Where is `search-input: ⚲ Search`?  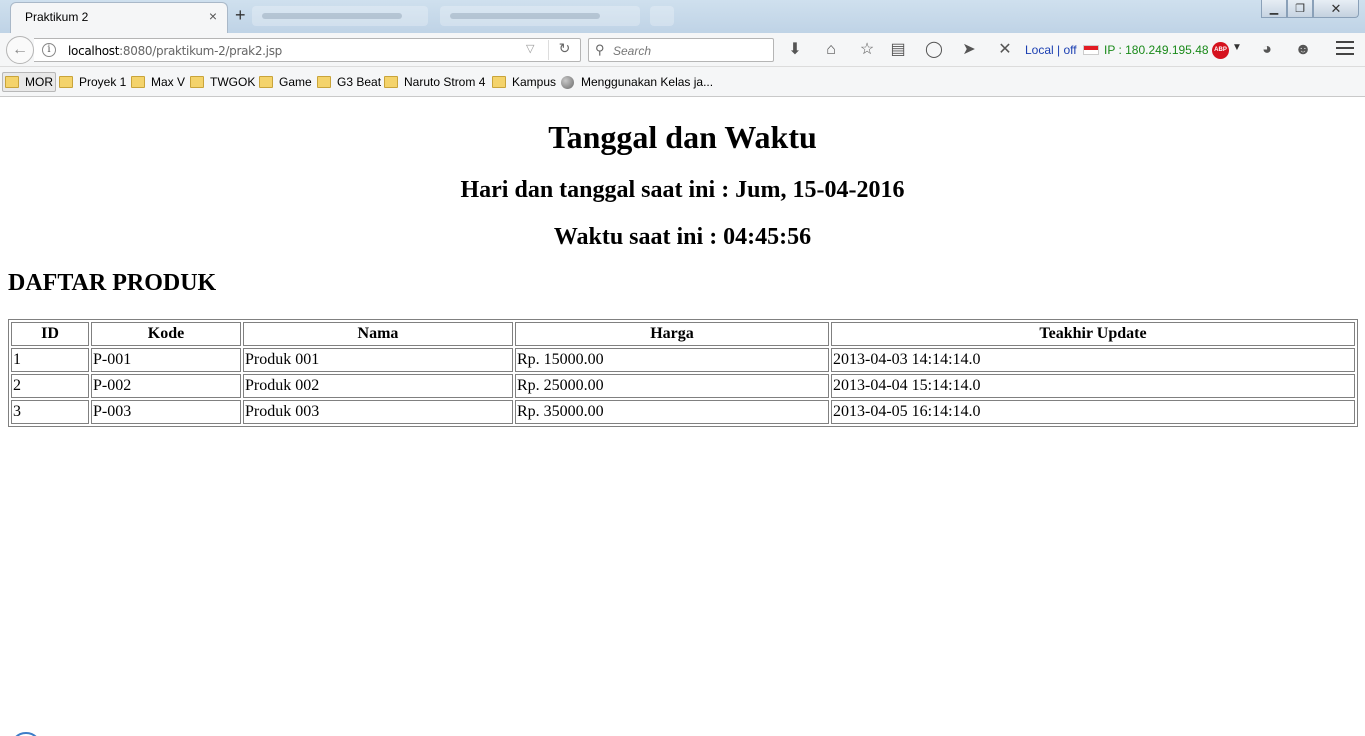 search-input: ⚲ Search is located at coordinates (681, 50).